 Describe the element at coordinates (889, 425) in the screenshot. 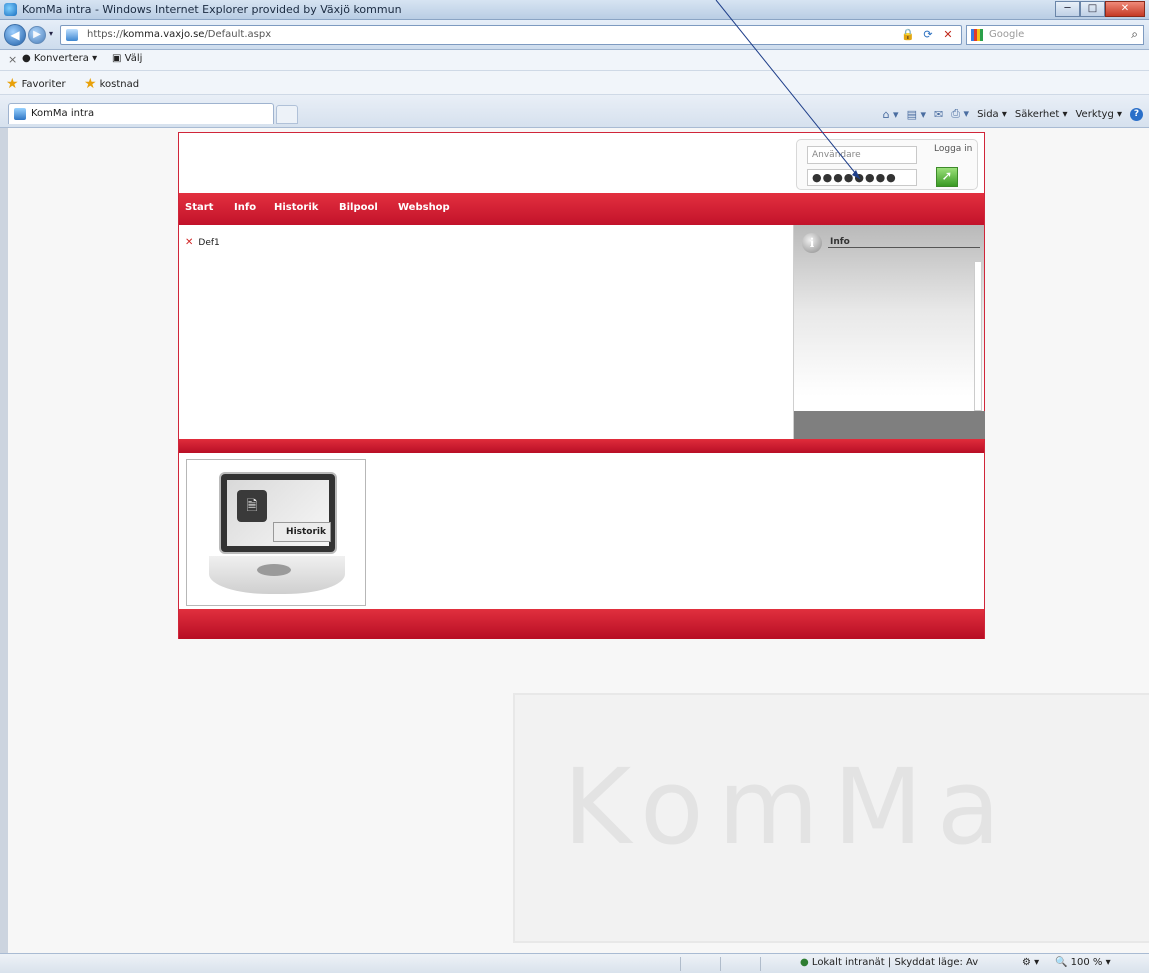

I see `info-panel-footer` at that location.